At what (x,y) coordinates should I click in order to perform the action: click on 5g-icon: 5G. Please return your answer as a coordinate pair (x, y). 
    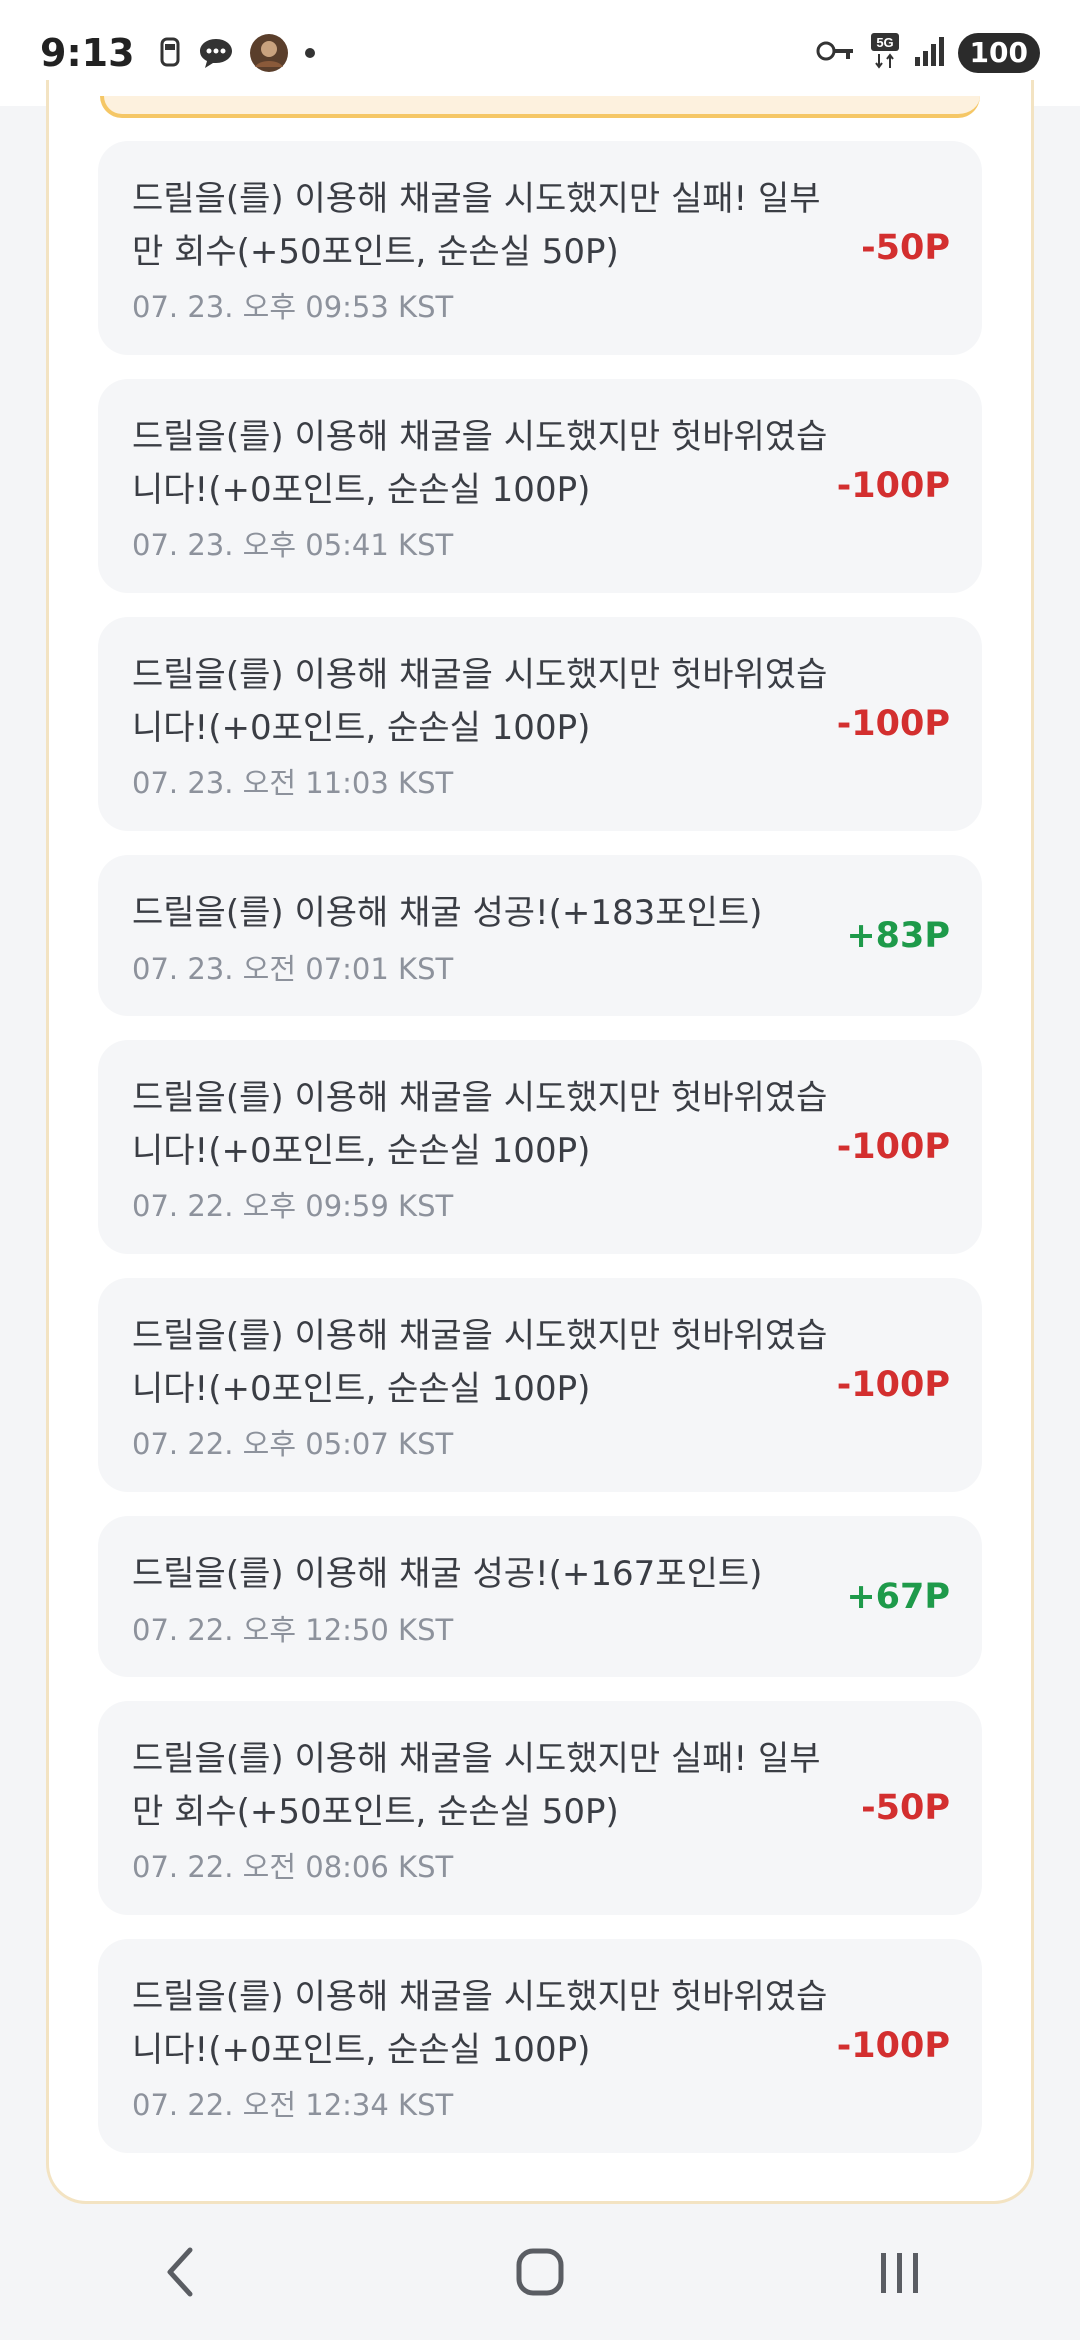
    Looking at the image, I should click on (885, 53).